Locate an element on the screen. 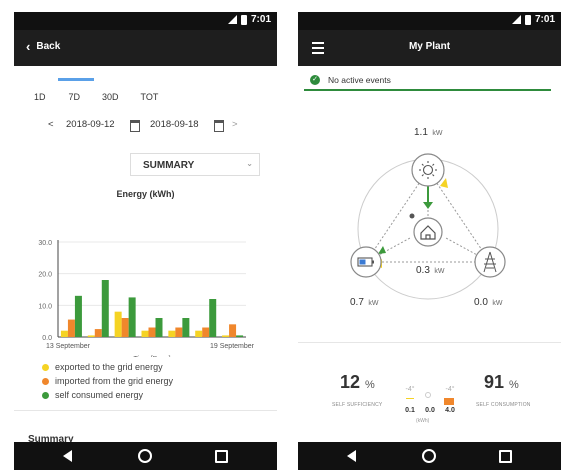  legend-swatch is located at coordinates (45, 395).